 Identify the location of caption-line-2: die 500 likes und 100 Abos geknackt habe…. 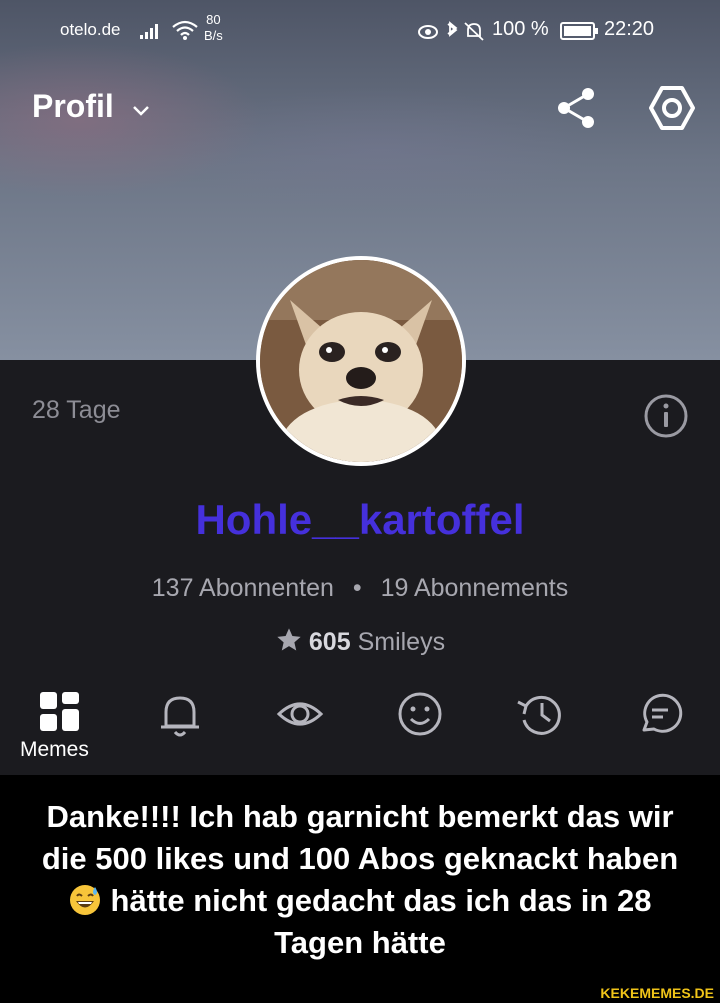
(360, 858).